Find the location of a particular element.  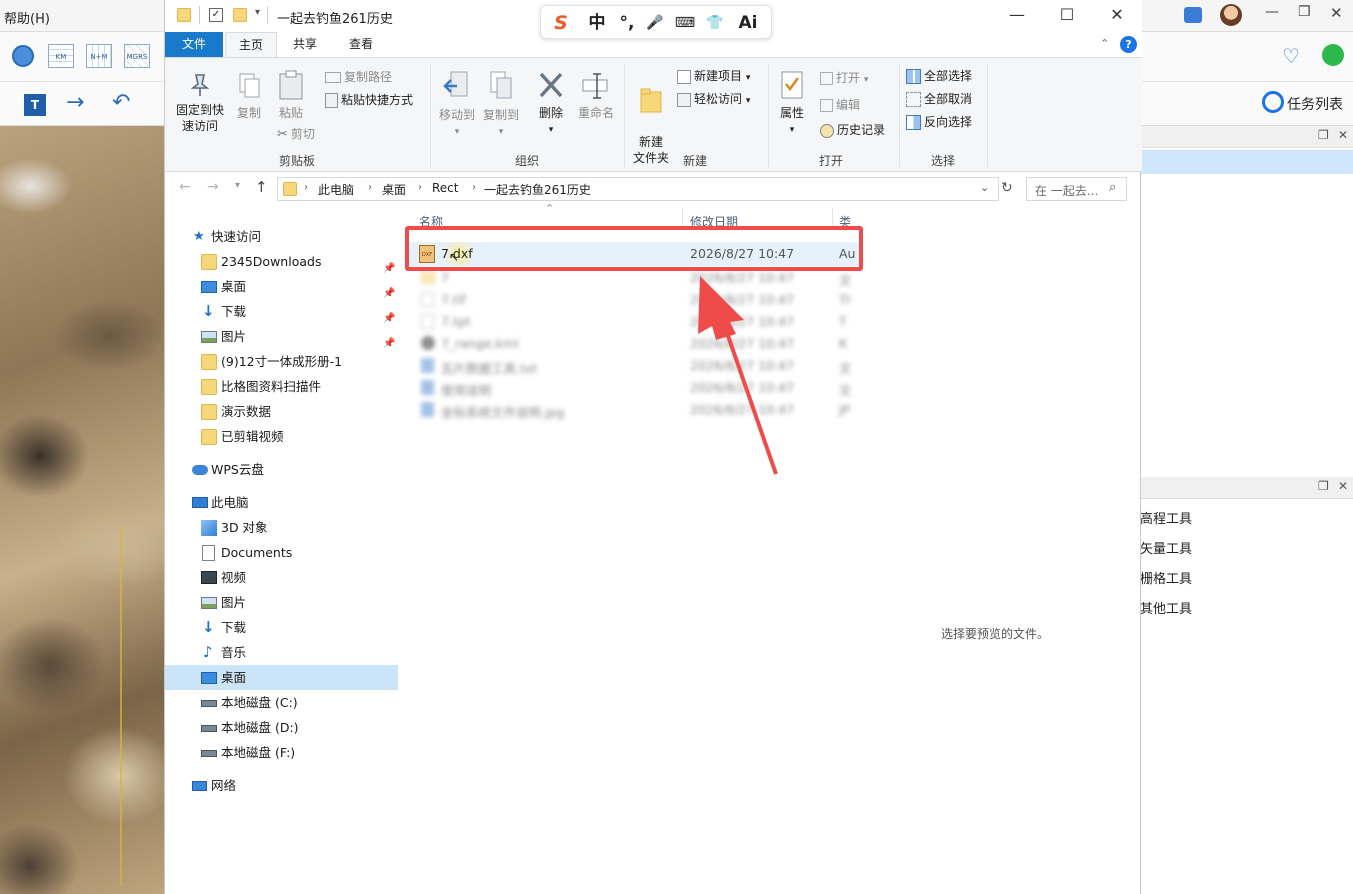

easy-access-button: 轻松访问 ▾ is located at coordinates (713, 98).